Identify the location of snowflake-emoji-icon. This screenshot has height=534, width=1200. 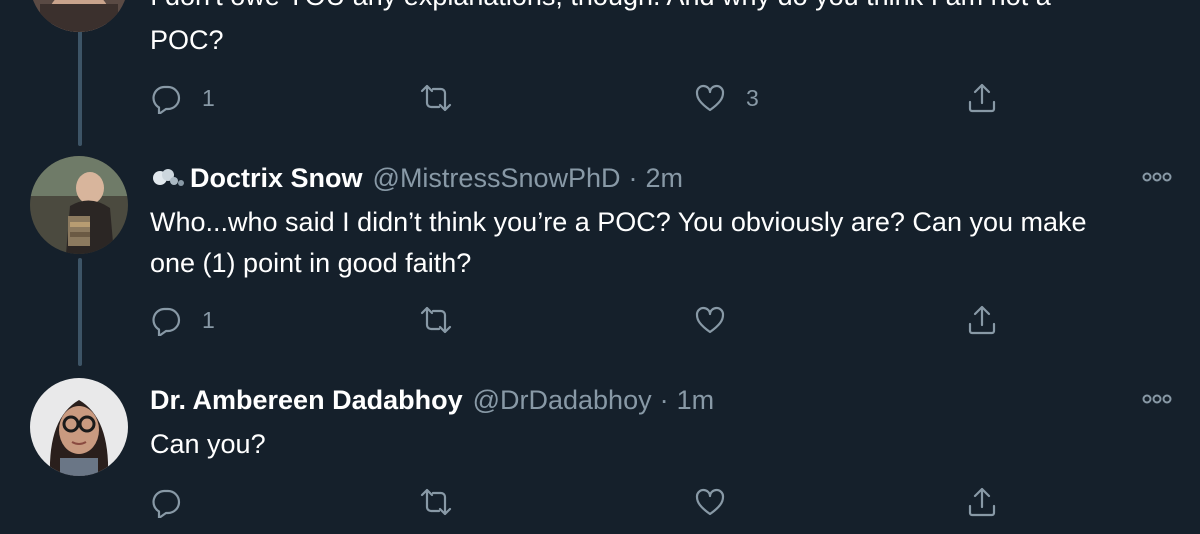
(168, 177).